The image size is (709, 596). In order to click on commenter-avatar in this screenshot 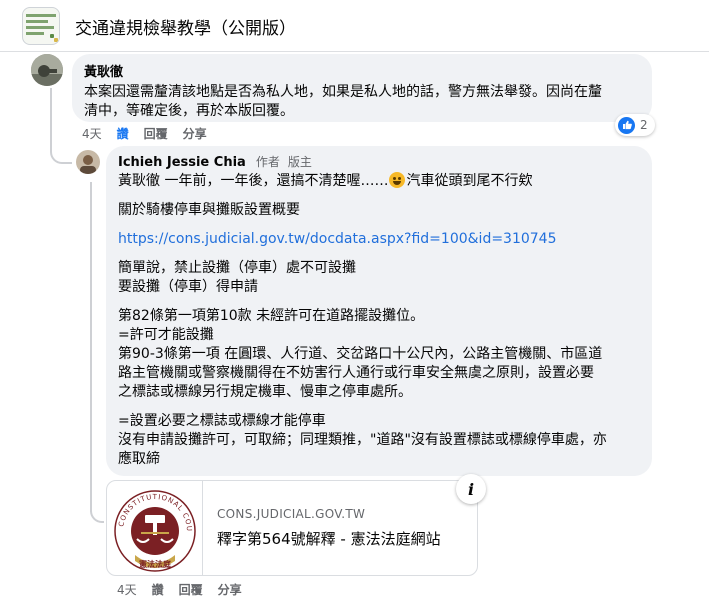, I will do `click(47, 70)`.